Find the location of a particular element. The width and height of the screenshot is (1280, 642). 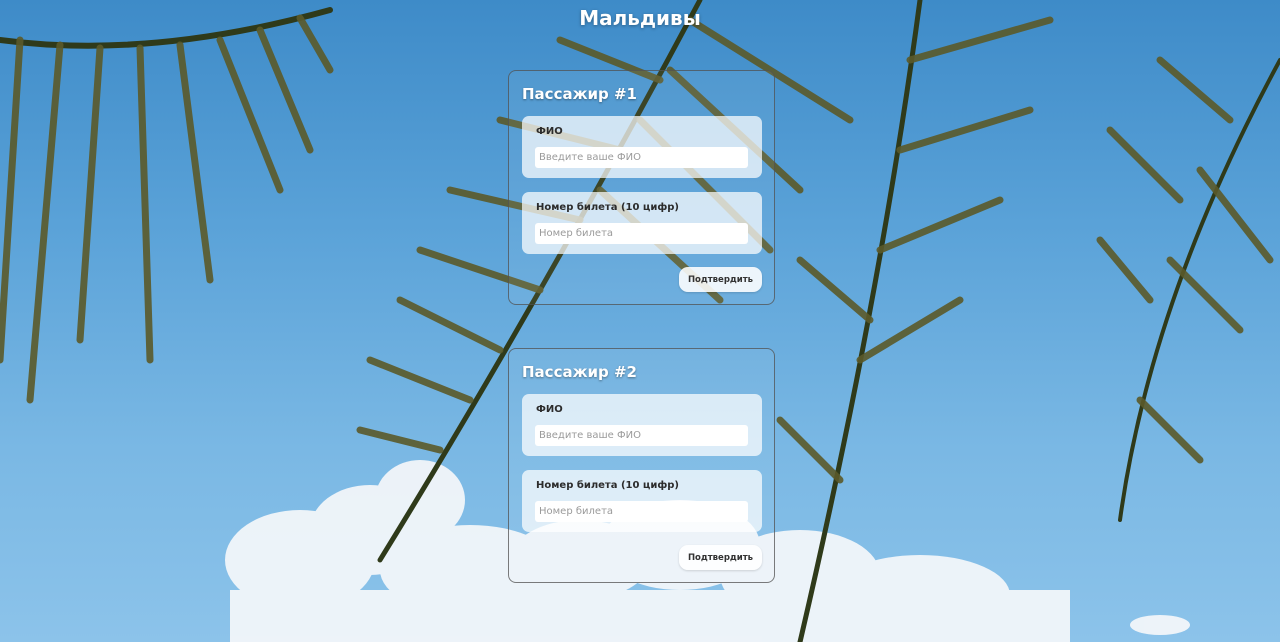

page-title: Мальдивы is located at coordinates (640, 18).